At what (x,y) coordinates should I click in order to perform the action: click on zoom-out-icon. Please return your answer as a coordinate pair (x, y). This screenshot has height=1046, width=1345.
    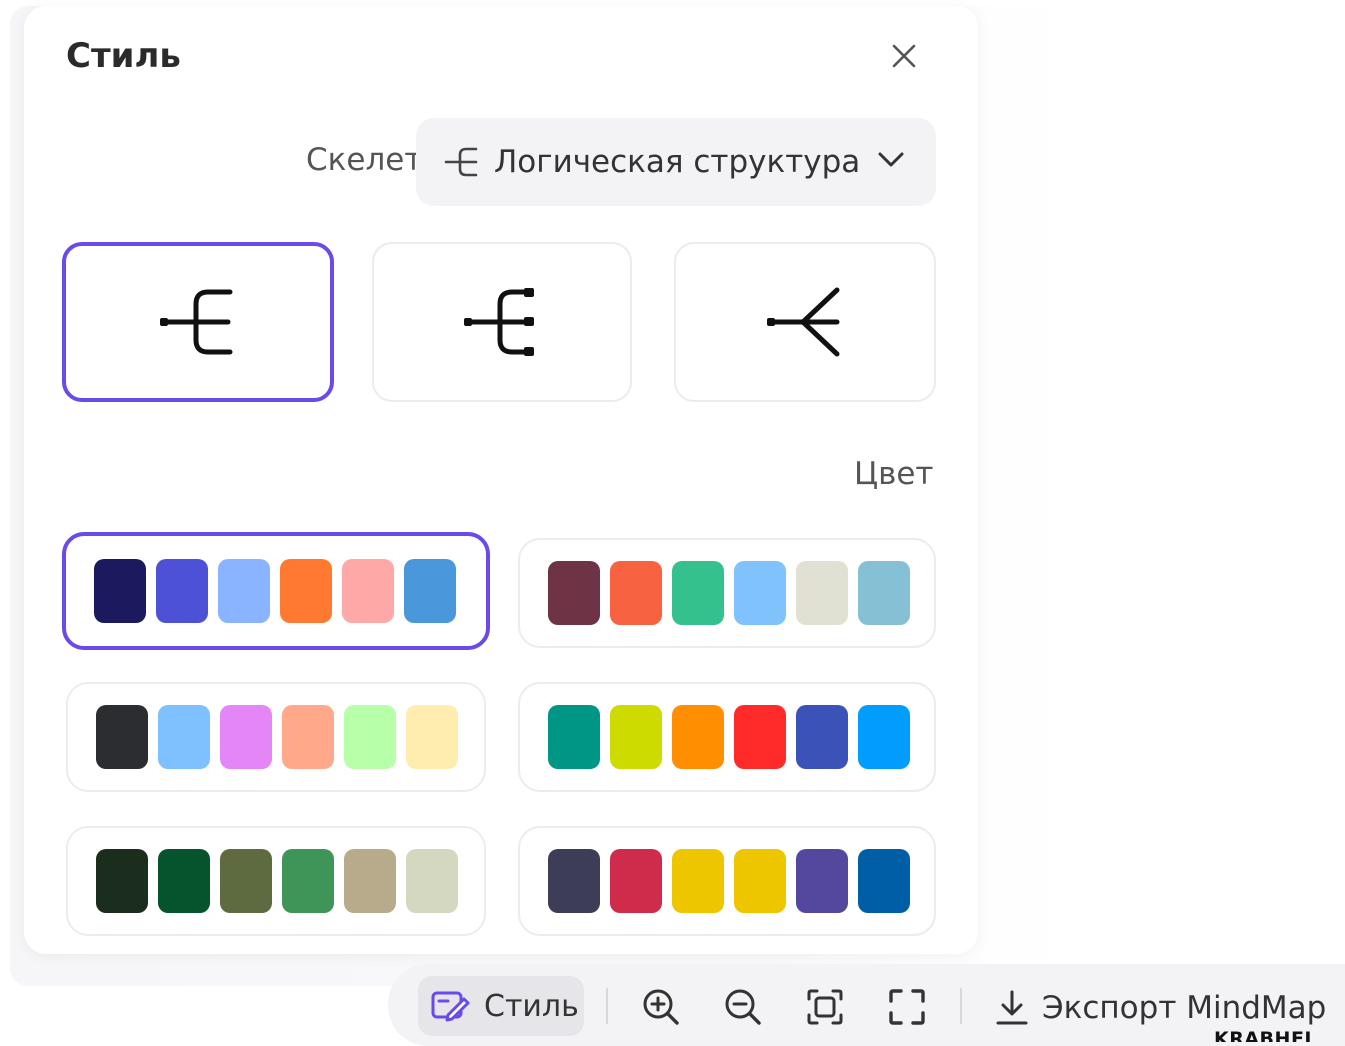
    Looking at the image, I should click on (743, 1007).